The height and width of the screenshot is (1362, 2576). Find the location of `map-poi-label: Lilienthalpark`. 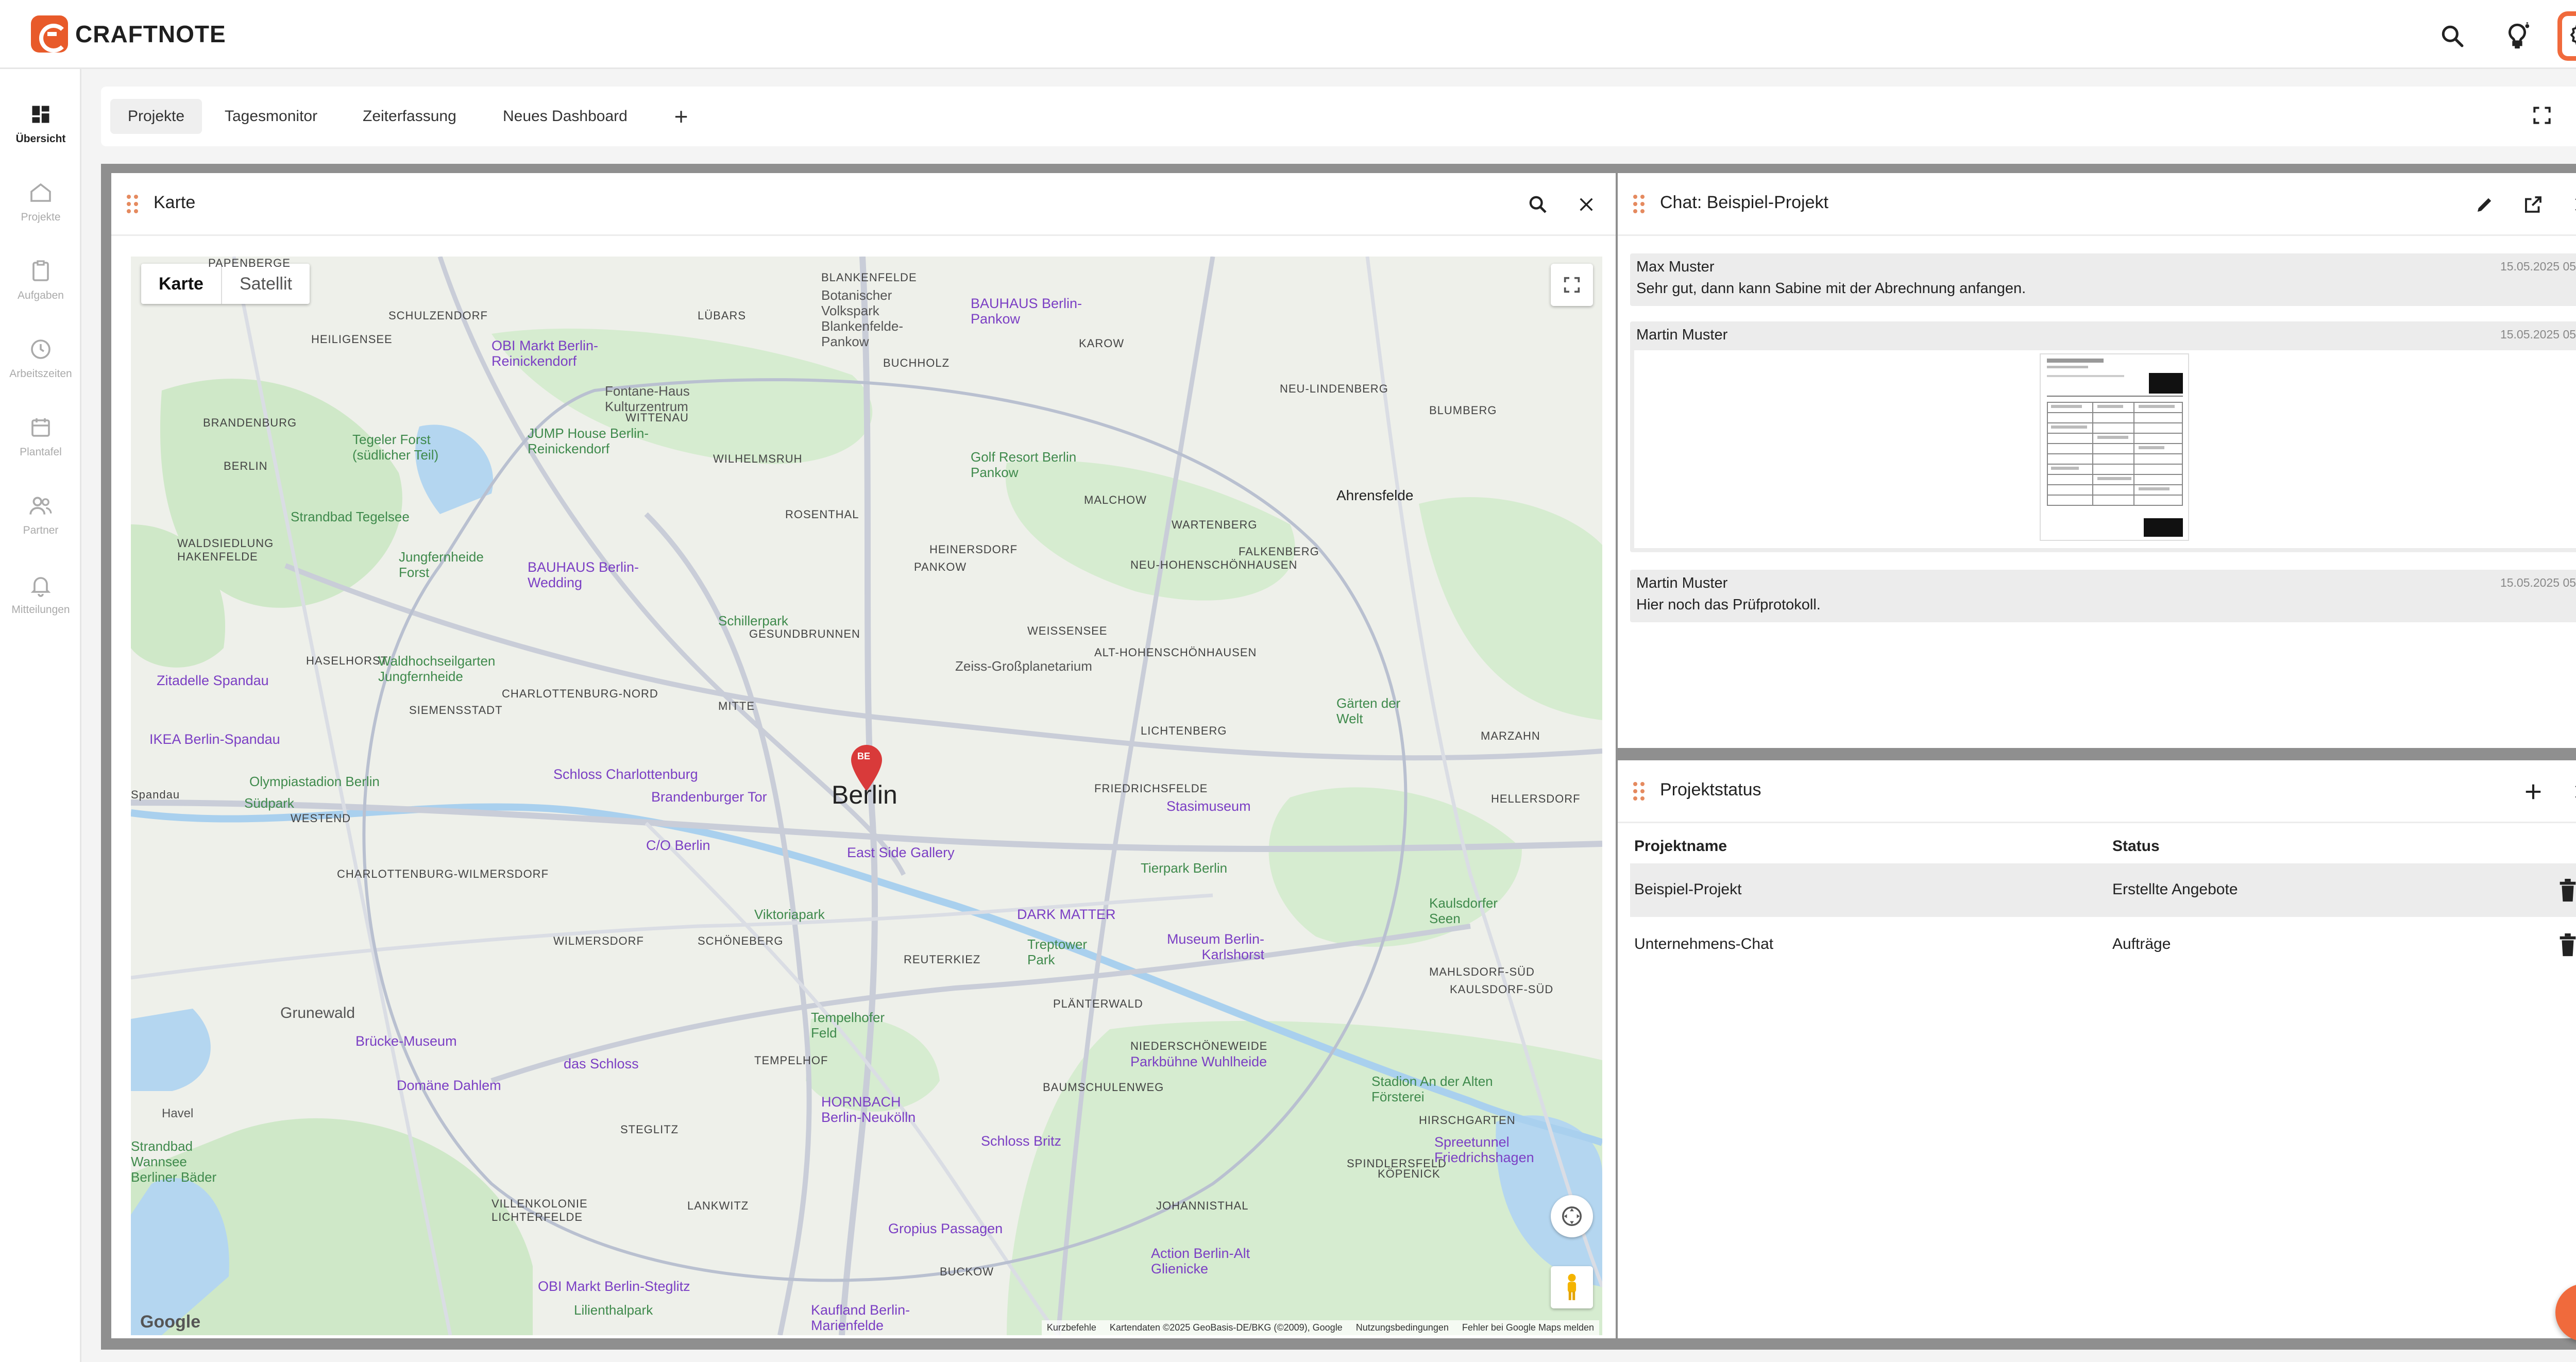

map-poi-label: Lilienthalpark is located at coordinates (613, 1310).